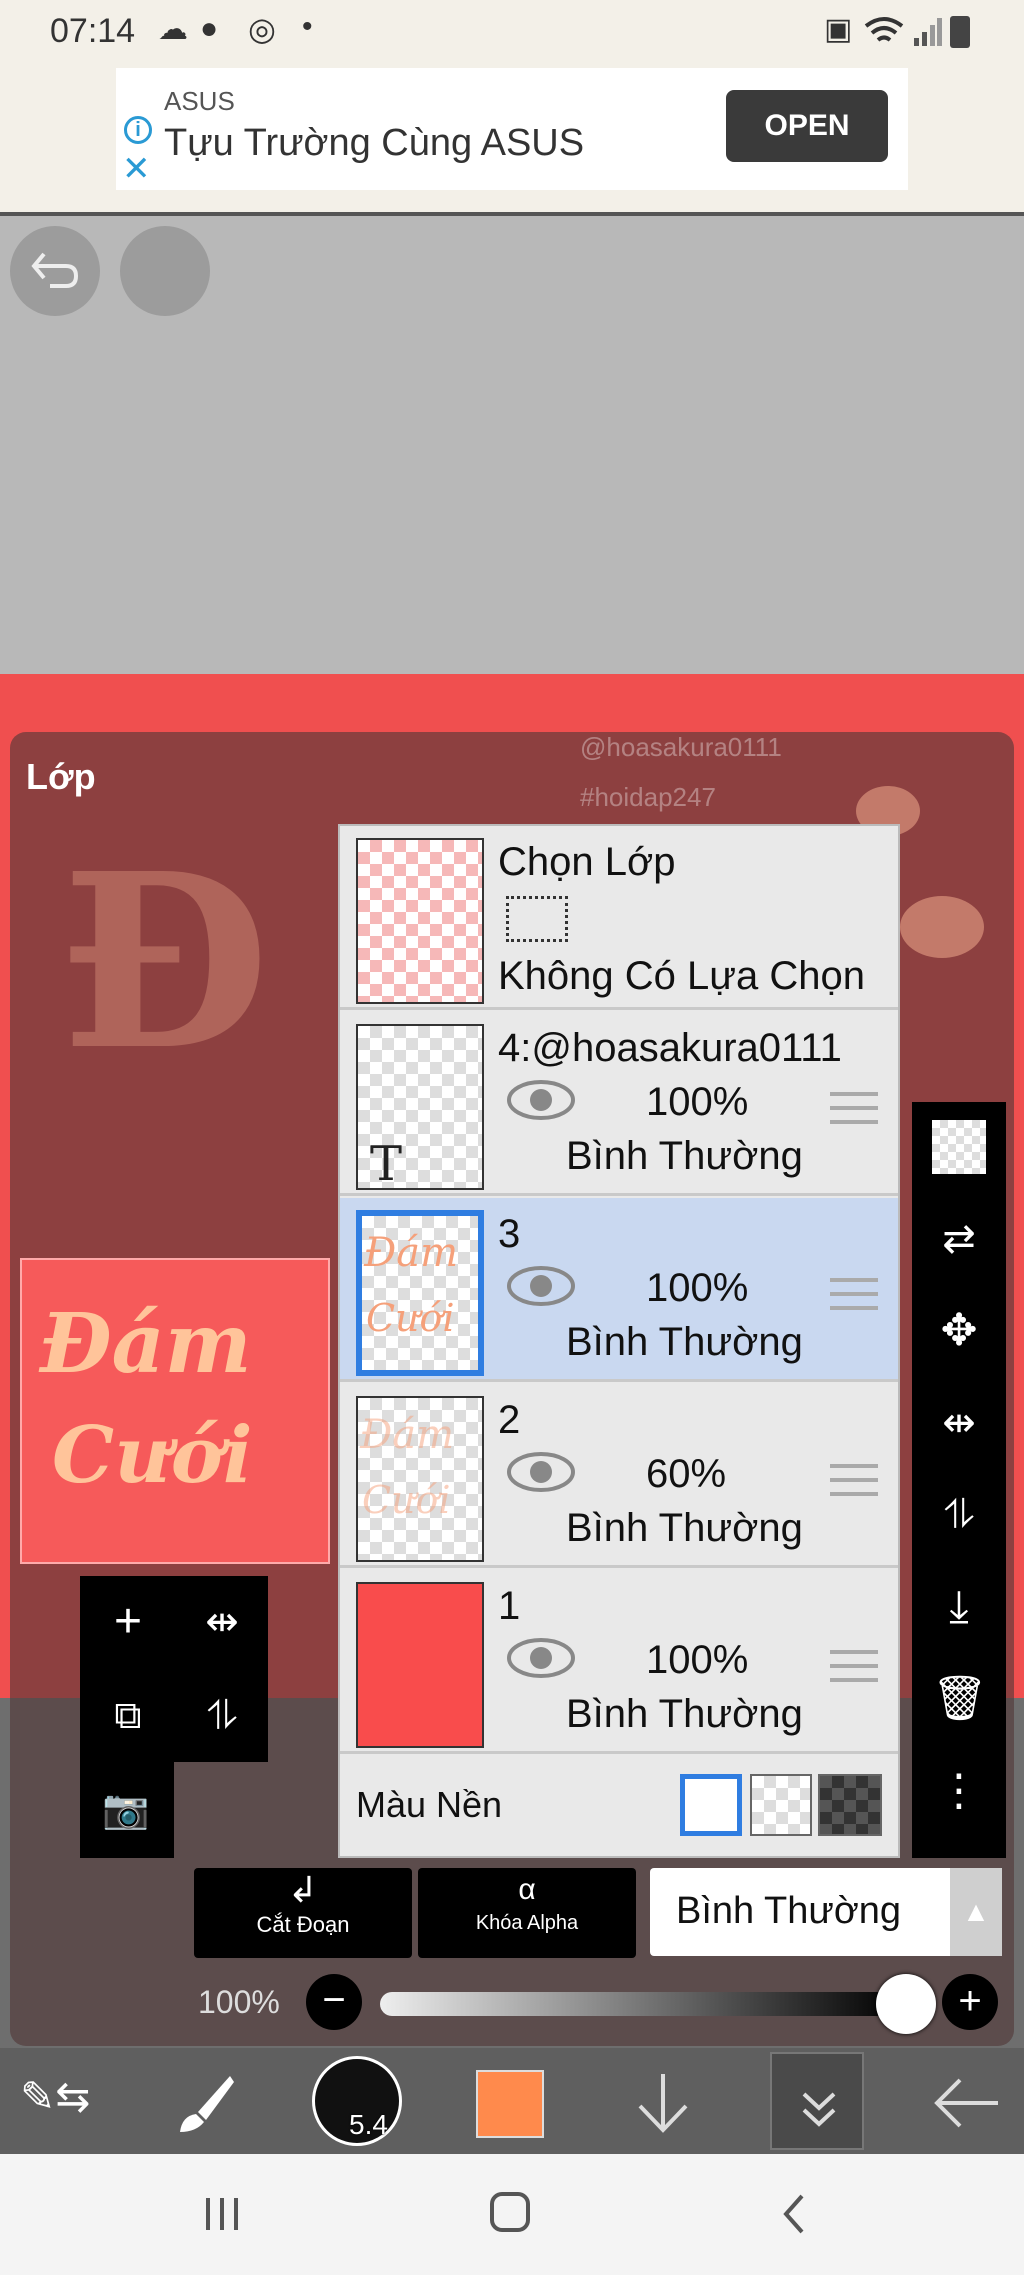 This screenshot has width=1024, height=2275. Describe the element at coordinates (374, 143) in the screenshot. I see `ad-title: Tựu Trường Cùng ASUS` at that location.